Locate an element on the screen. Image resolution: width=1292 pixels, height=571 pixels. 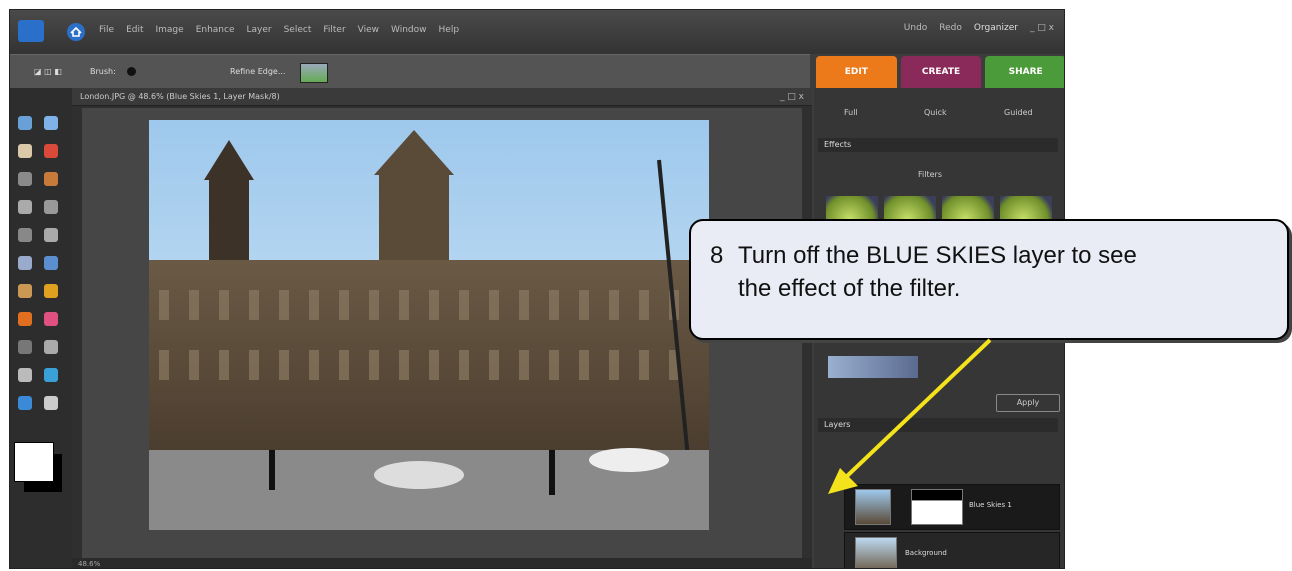
edit-mode-guided: Guided is located at coordinates (1018, 112).